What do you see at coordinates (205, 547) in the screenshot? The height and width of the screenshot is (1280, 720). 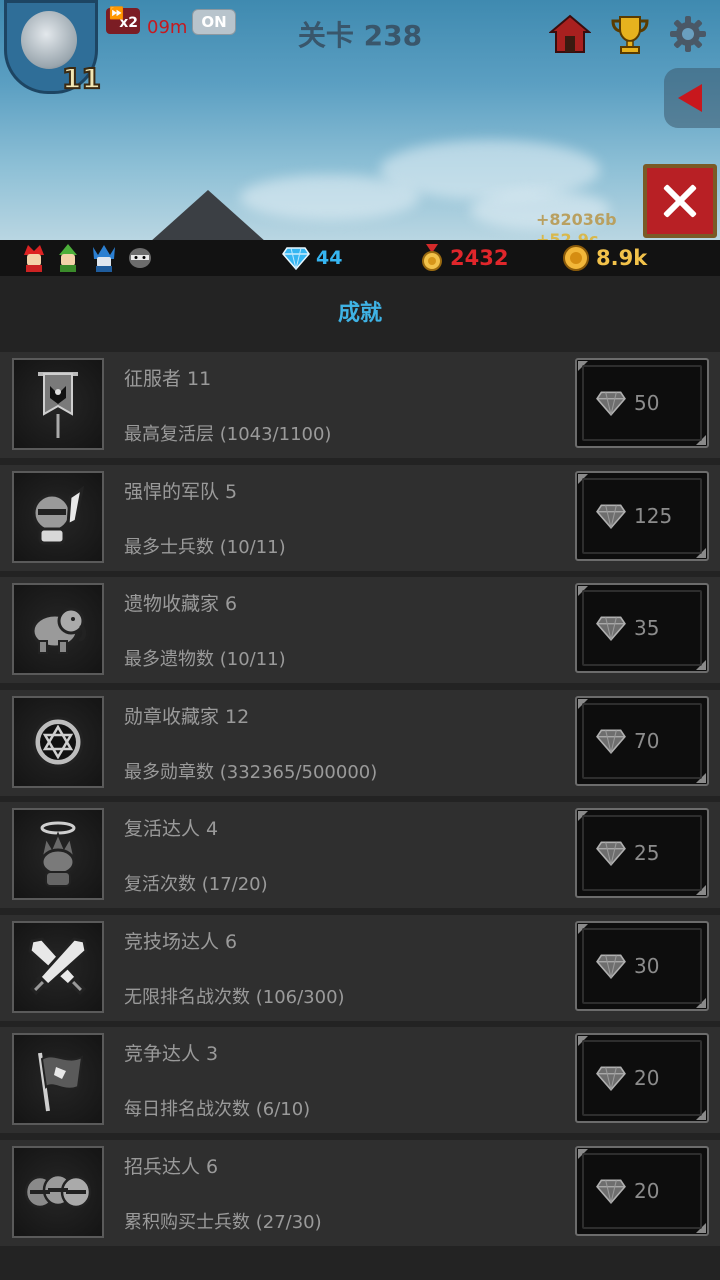 I see `achievement-progress: 最多士兵数 (10/11)` at bounding box center [205, 547].